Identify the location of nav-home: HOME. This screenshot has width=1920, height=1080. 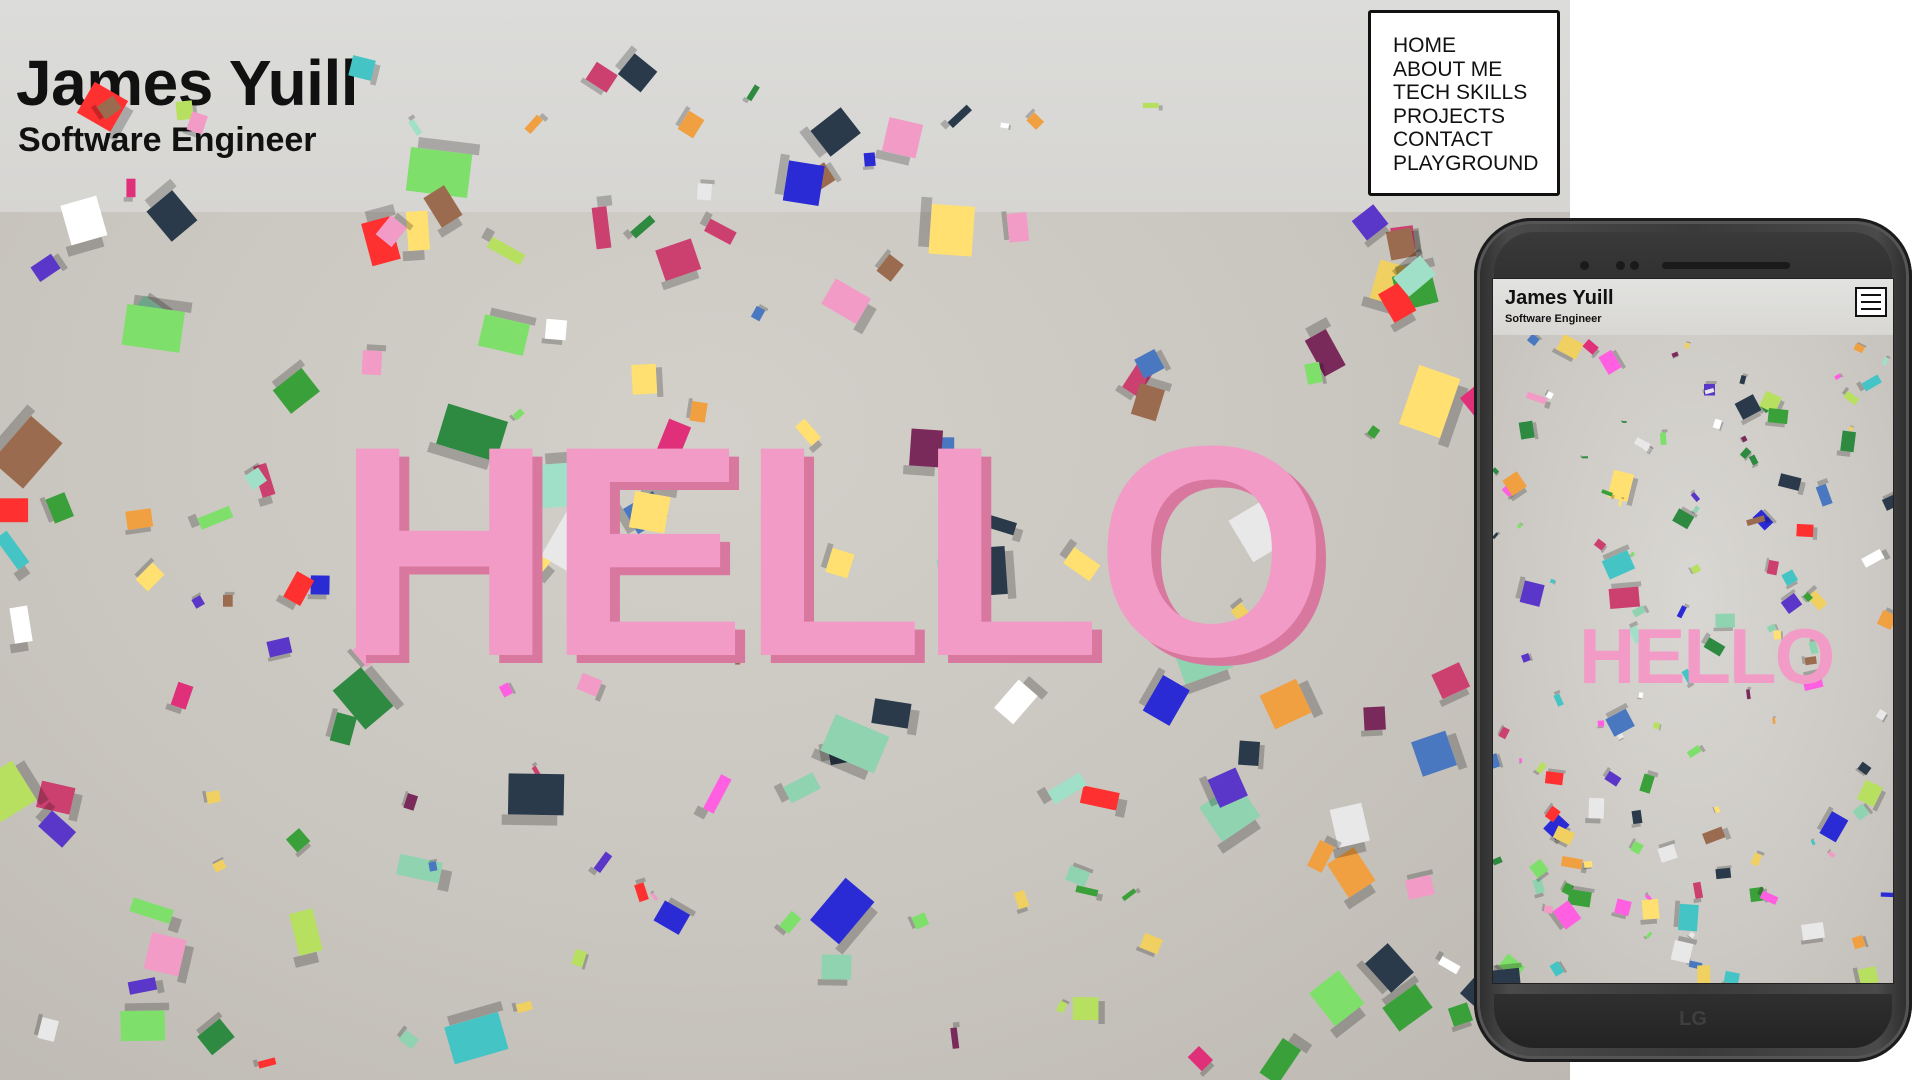
(1475, 46).